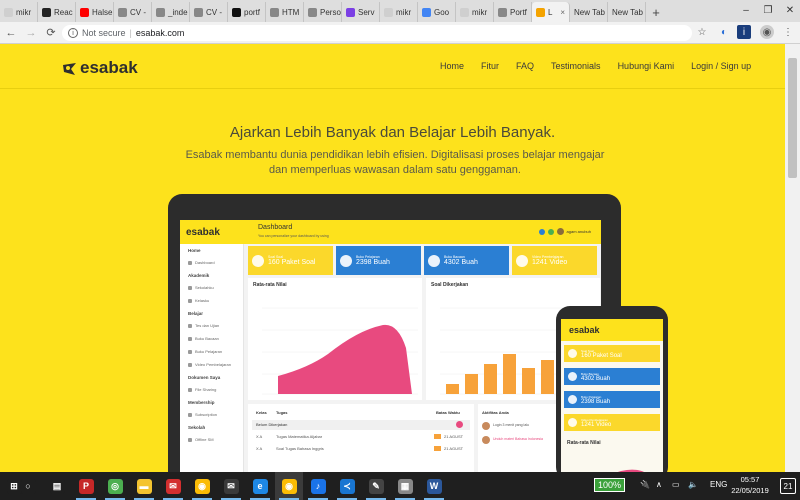 The height and width of the screenshot is (500, 800). What do you see at coordinates (204, 377) in the screenshot?
I see `sidebar-section: Dokumen Saya` at bounding box center [204, 377].